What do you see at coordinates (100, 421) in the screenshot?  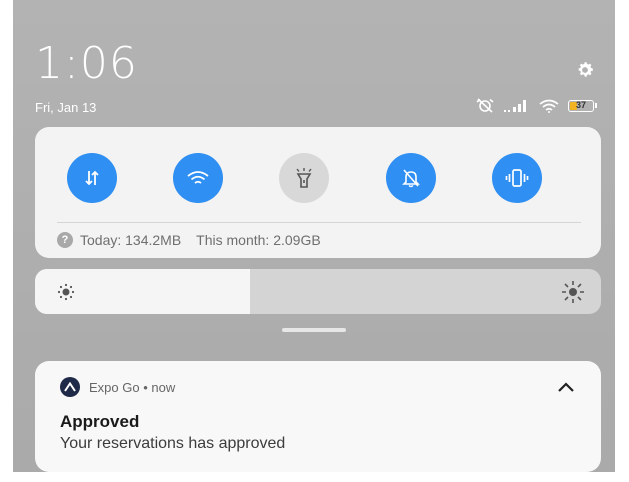 I see `notification-title: Approved` at bounding box center [100, 421].